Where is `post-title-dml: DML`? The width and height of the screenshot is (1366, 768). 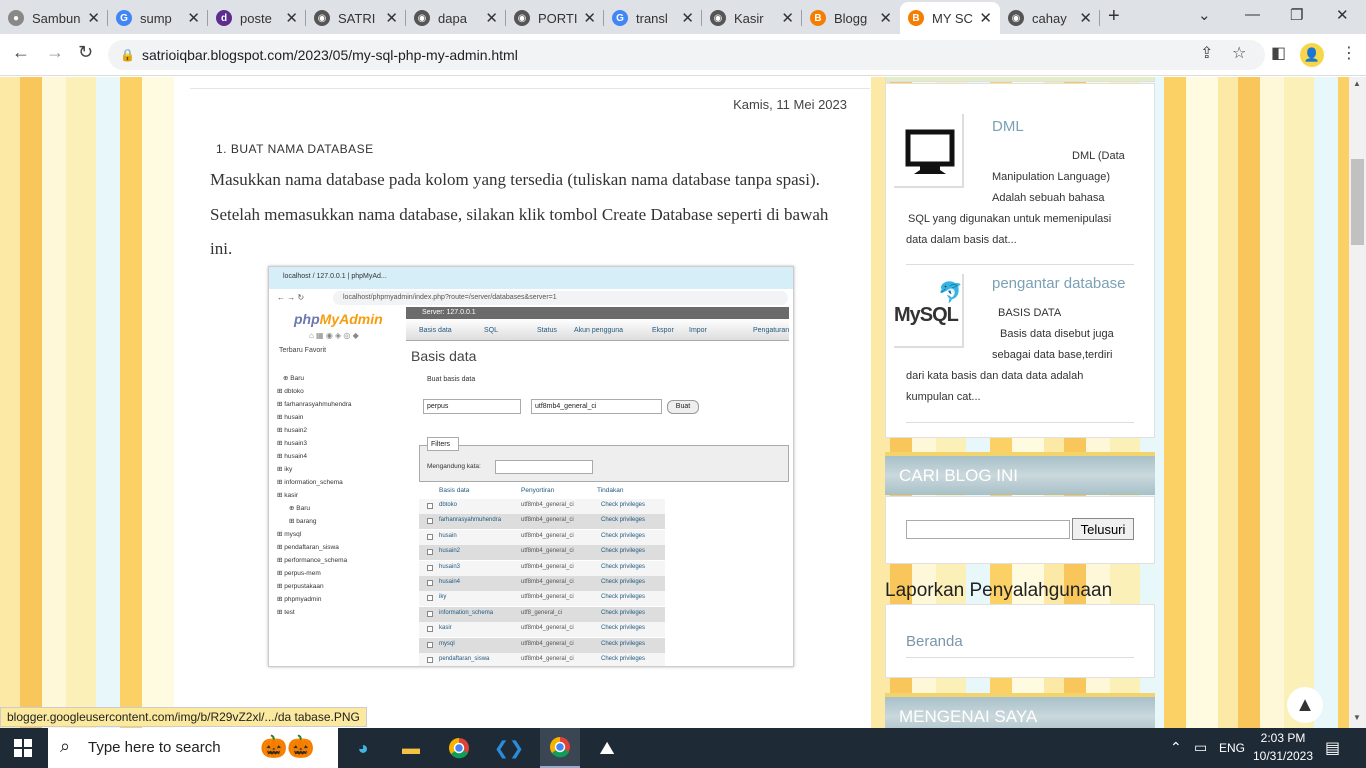
post-title-dml: DML is located at coordinates (1008, 126).